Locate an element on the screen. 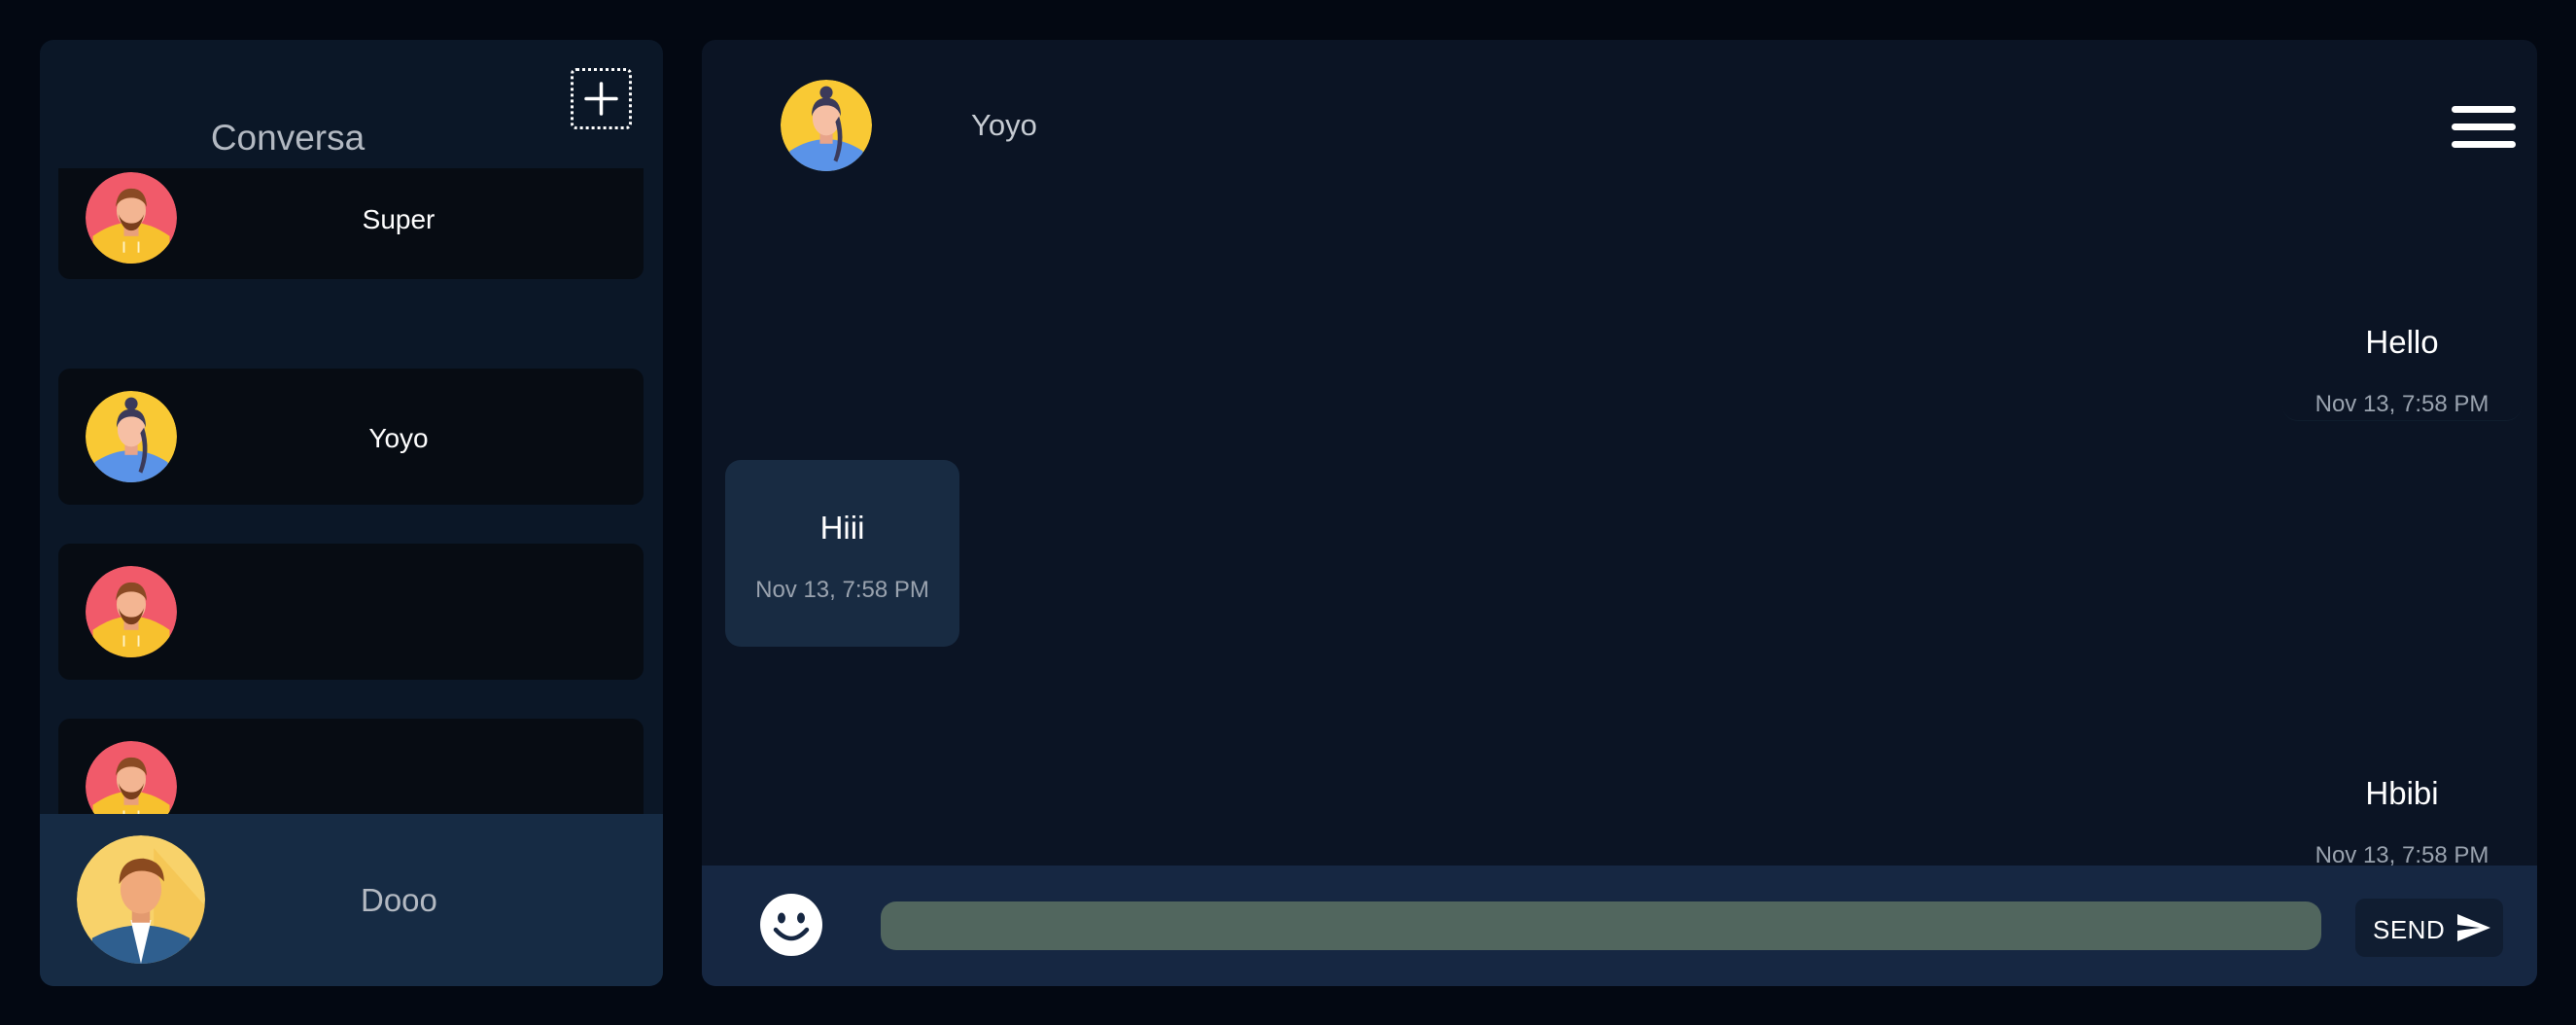 The height and width of the screenshot is (1025, 2576). message-text: Hiii is located at coordinates (842, 528).